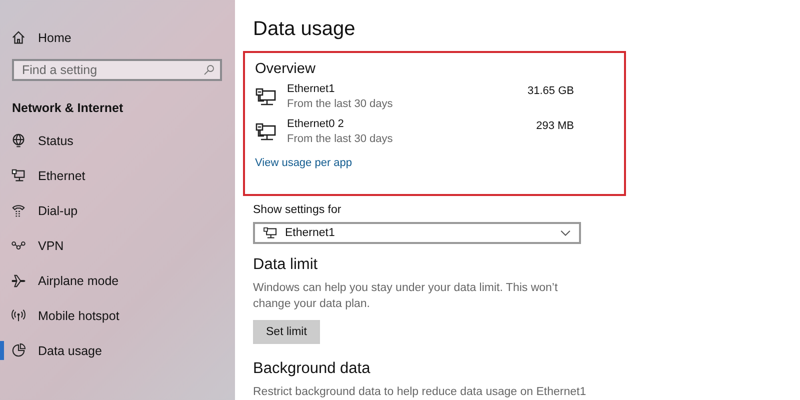  What do you see at coordinates (420, 392) in the screenshot?
I see `description-text: Restrict background data to help reduce data usage on Ethernet1` at bounding box center [420, 392].